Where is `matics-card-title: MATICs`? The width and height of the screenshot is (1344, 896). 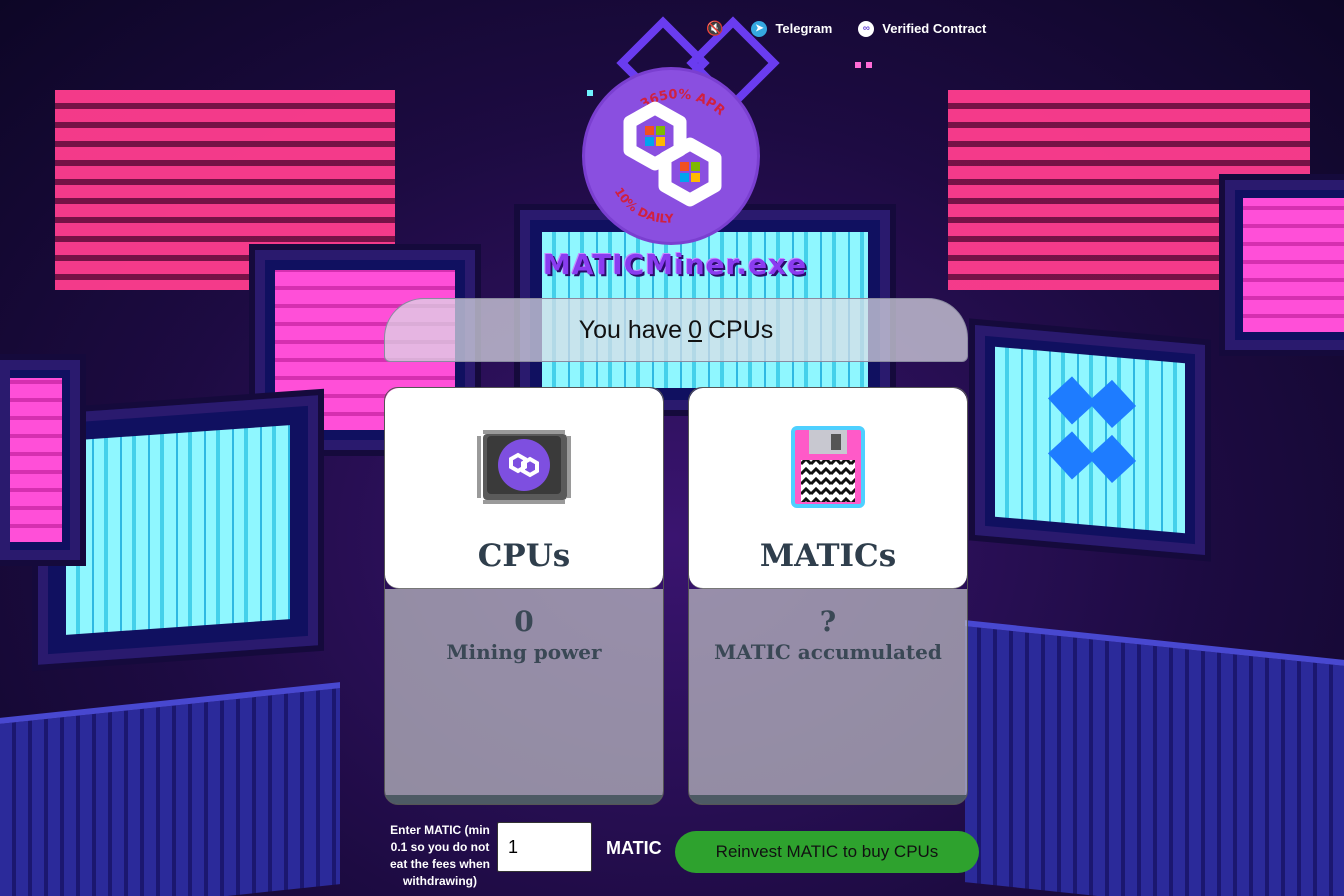
matics-card-title: MATICs is located at coordinates (828, 556).